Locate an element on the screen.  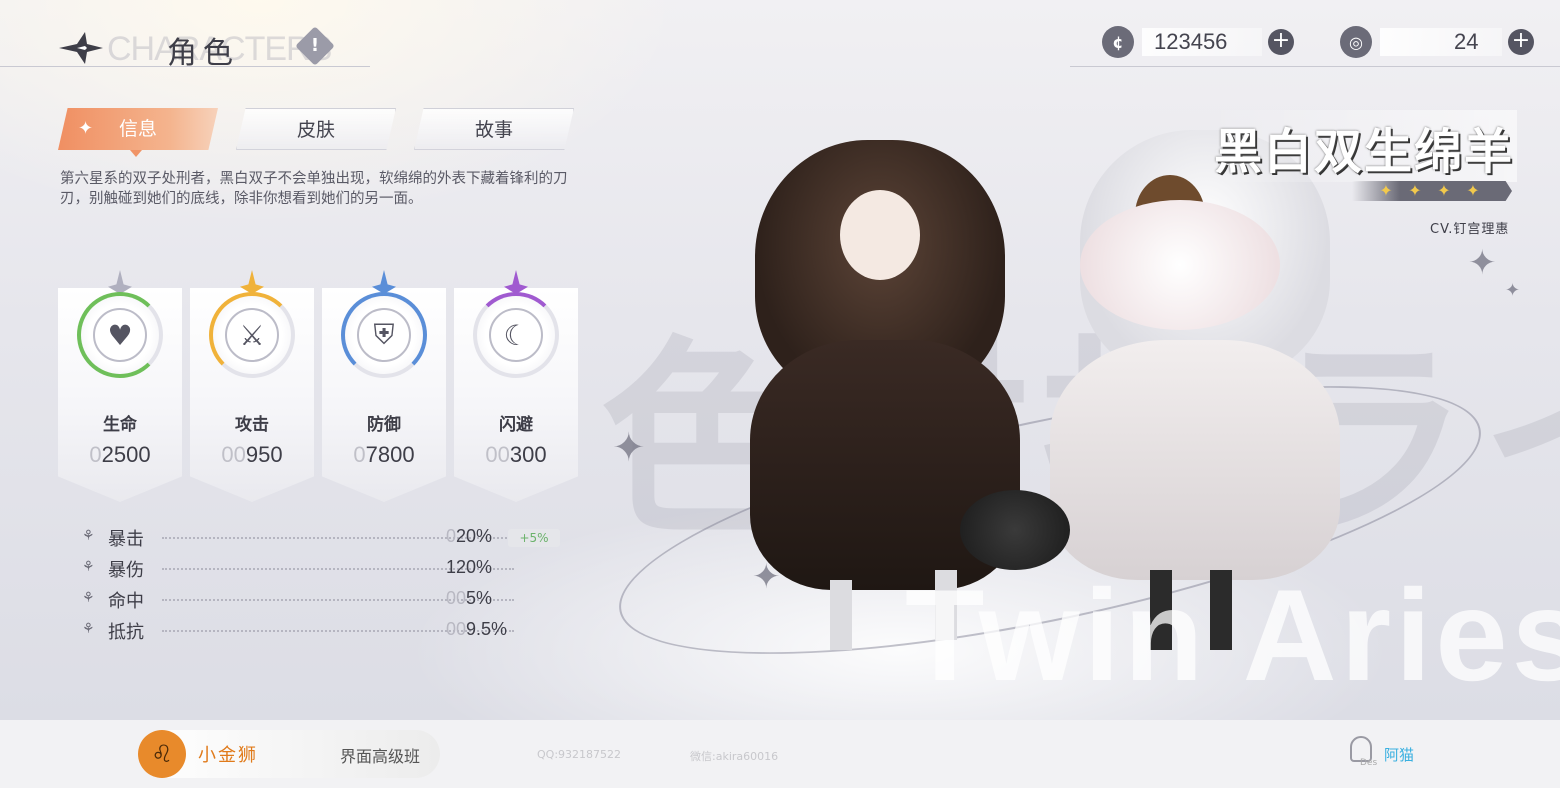
stat-hp: ♥ 生命 02500 is located at coordinates (120, 386).